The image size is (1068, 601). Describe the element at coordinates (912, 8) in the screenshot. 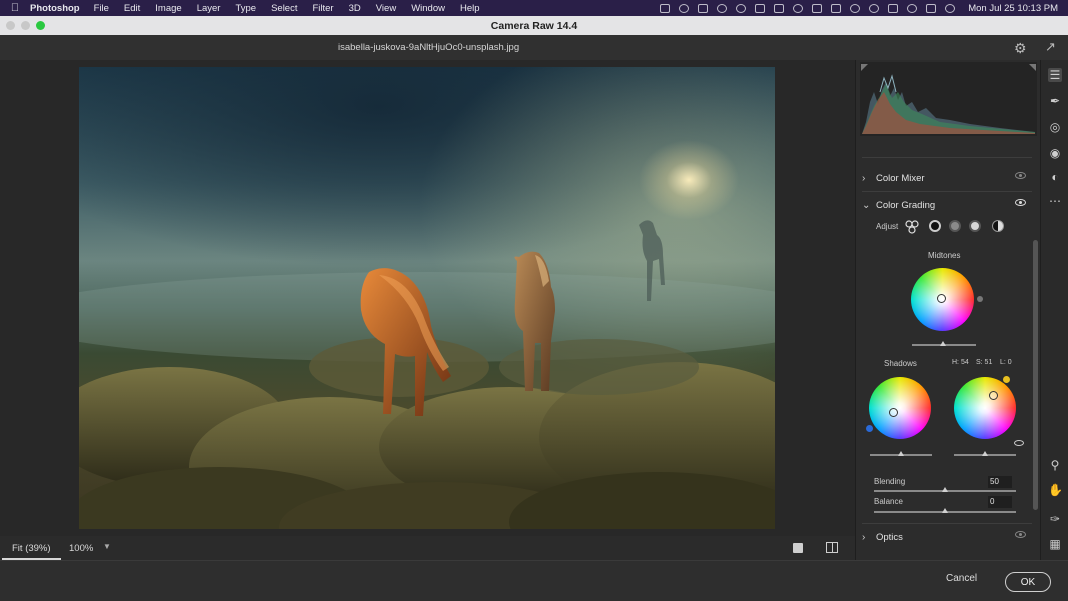

I see `spotlight-search-icon` at that location.